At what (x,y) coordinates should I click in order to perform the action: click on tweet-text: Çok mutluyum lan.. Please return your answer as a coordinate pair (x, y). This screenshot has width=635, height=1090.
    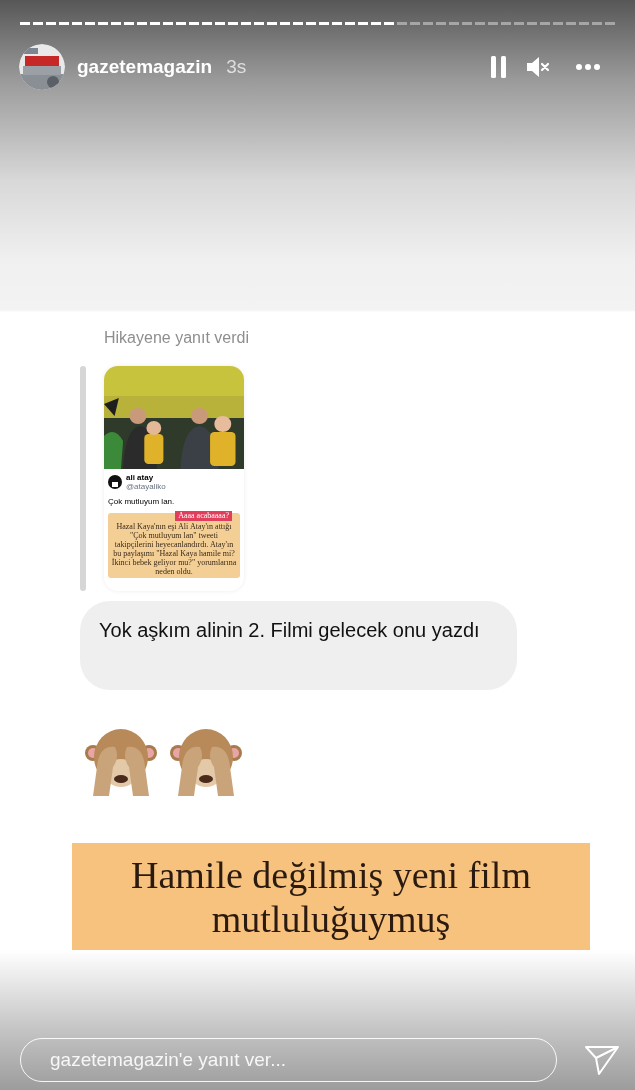
    Looking at the image, I should click on (142, 502).